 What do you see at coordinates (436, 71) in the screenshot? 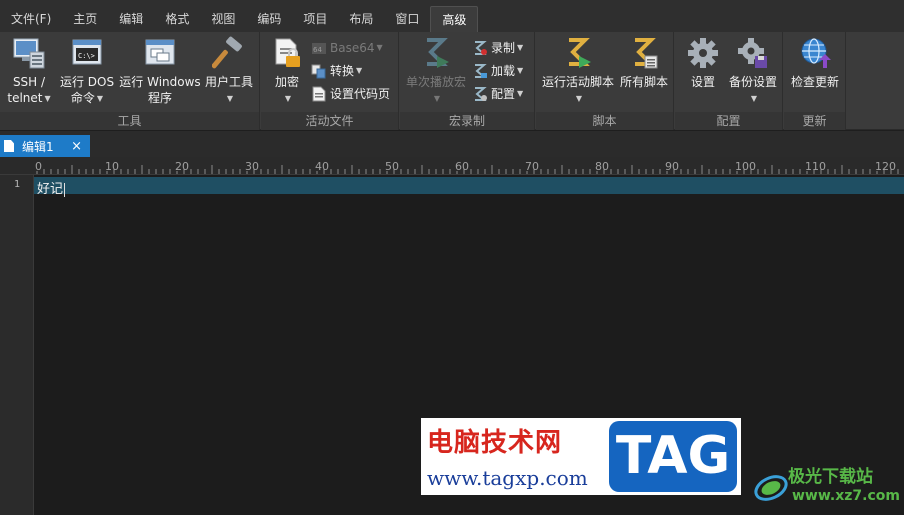
I see `play-macro-once-button: 单次播放宏 ▼` at bounding box center [436, 71].